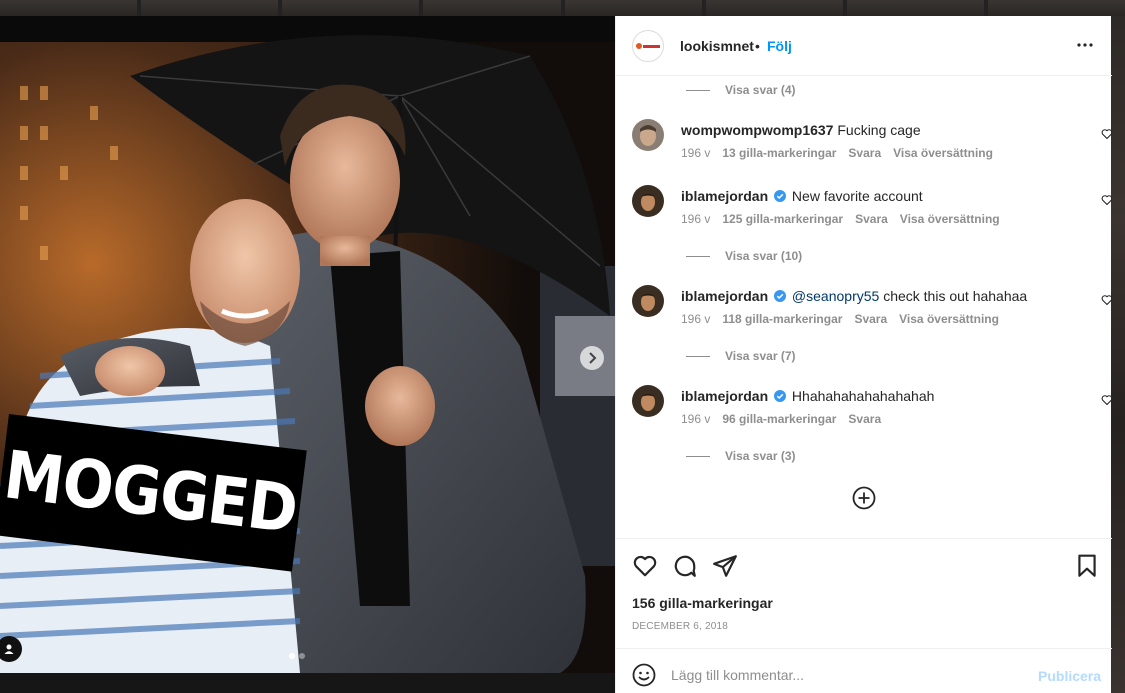 The image size is (1125, 693). What do you see at coordinates (151, 492) in the screenshot?
I see `mogged-overlay-text: MOGGED` at bounding box center [151, 492].